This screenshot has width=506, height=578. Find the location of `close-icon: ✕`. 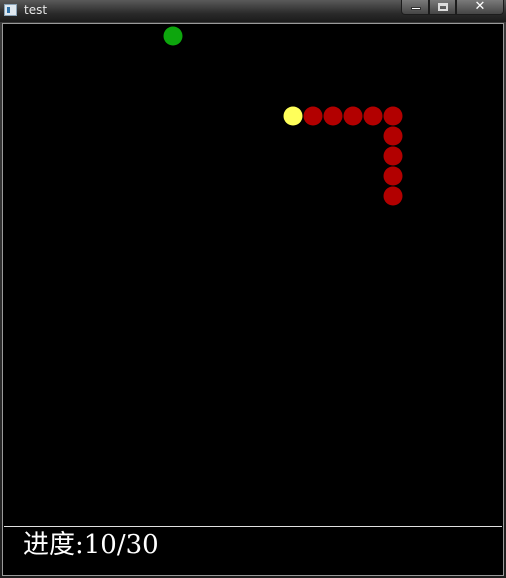

close-icon: ✕ is located at coordinates (480, 7).